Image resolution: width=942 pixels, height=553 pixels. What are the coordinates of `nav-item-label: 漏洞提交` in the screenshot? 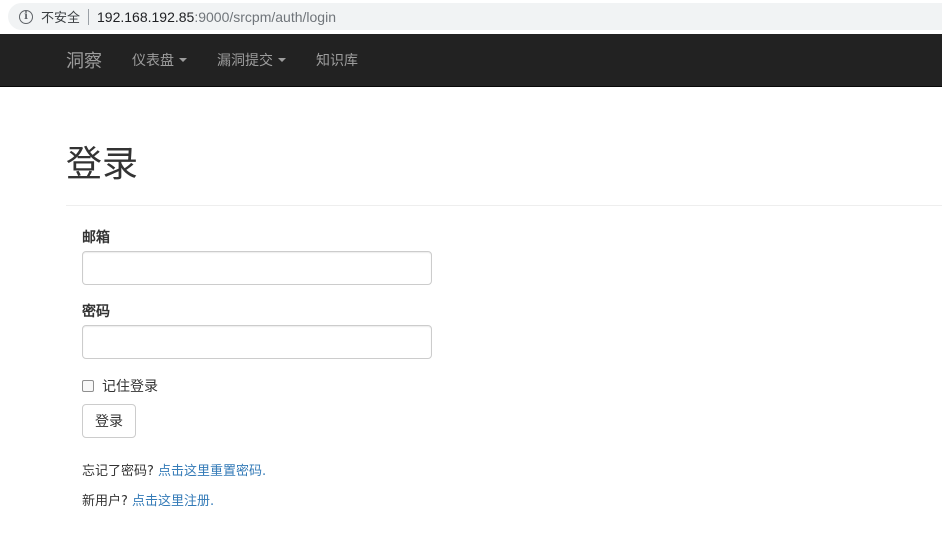 It's located at (245, 61).